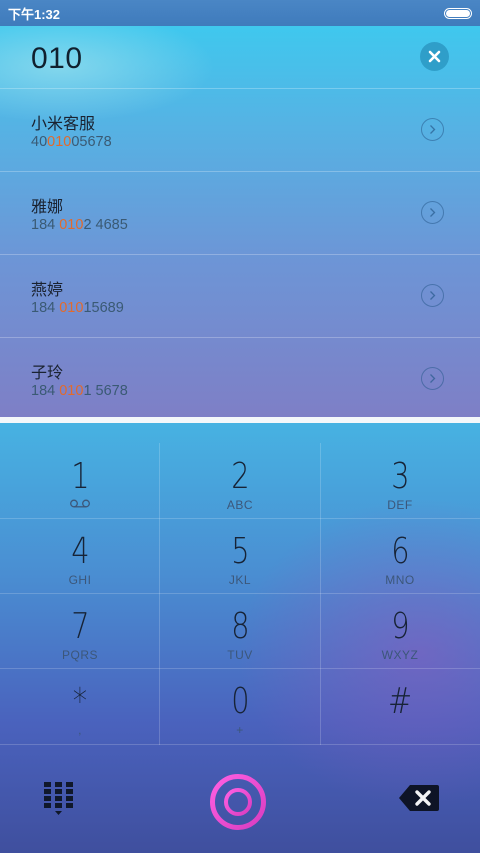 Image resolution: width=480 pixels, height=853 pixels. I want to click on contact-name: 小米客服, so click(63, 124).